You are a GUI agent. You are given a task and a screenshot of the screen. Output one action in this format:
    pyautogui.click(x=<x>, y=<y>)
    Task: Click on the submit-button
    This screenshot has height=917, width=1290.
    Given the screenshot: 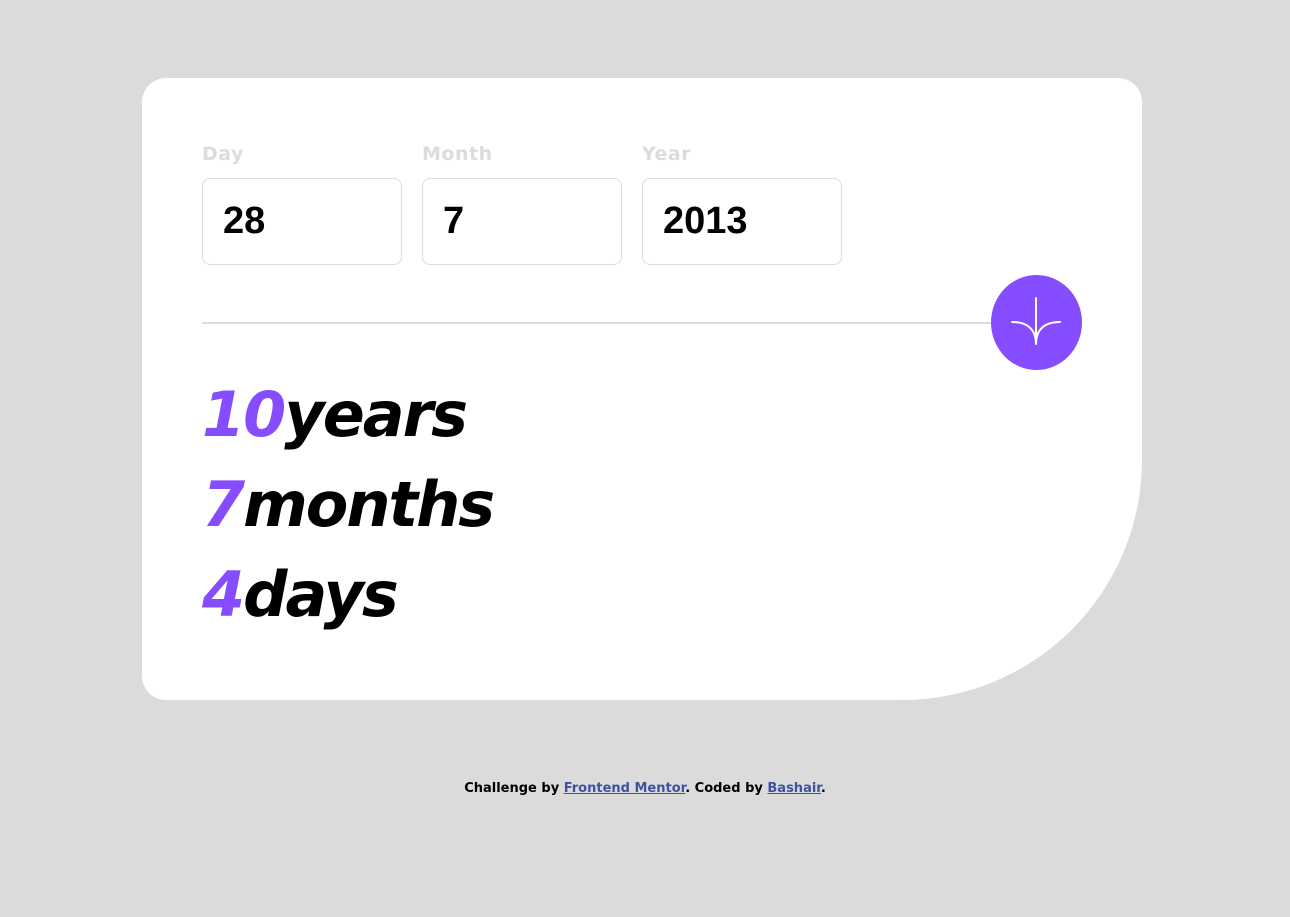 What is the action you would take?
    pyautogui.click(x=1036, y=322)
    